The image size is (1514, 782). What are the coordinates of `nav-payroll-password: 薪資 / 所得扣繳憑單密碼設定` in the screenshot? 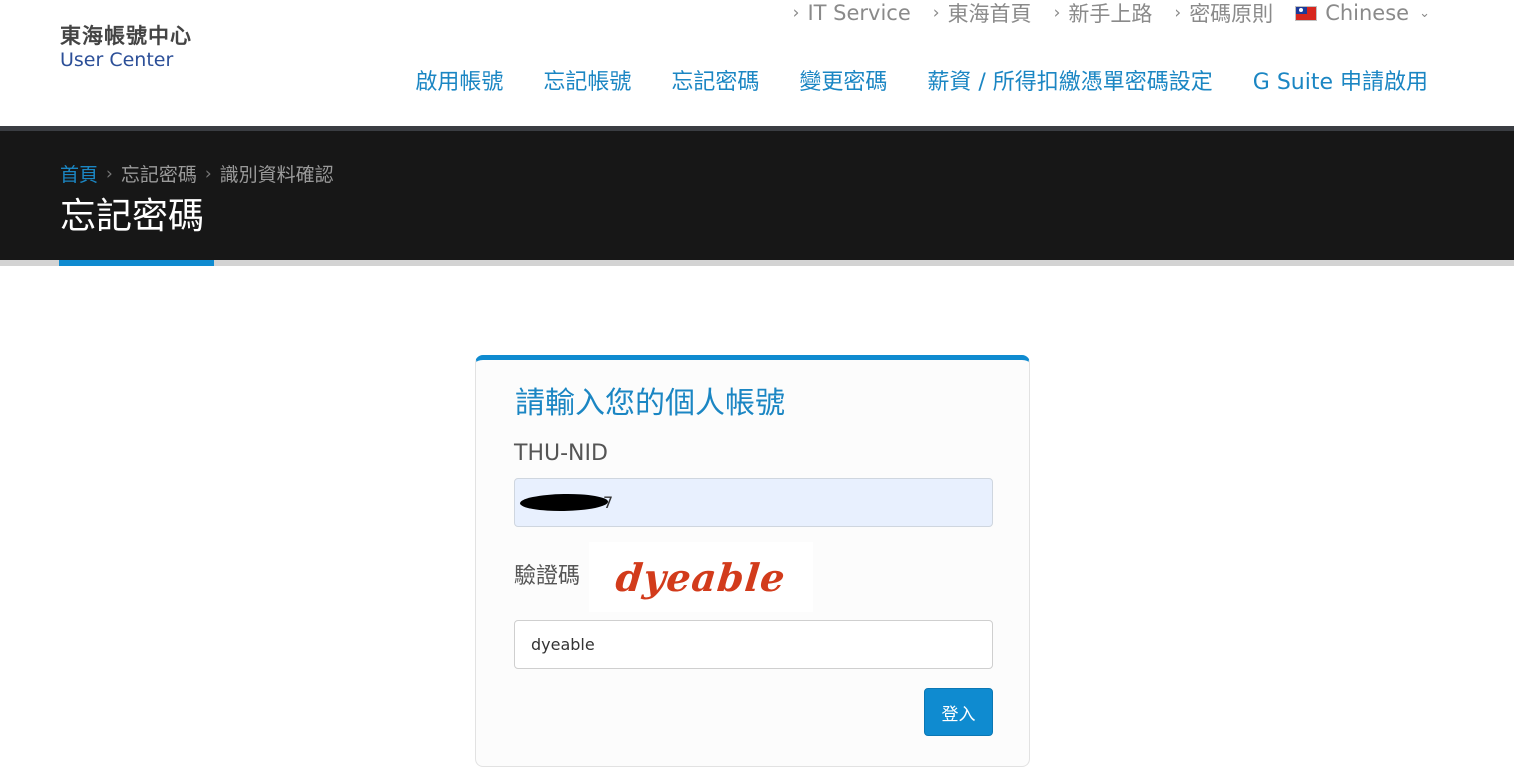 It's located at (1069, 80).